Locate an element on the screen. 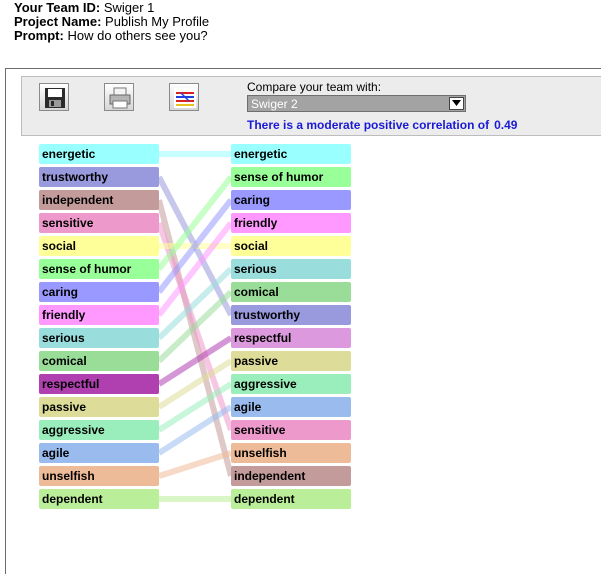  left-item-agile: agile is located at coordinates (99, 453).